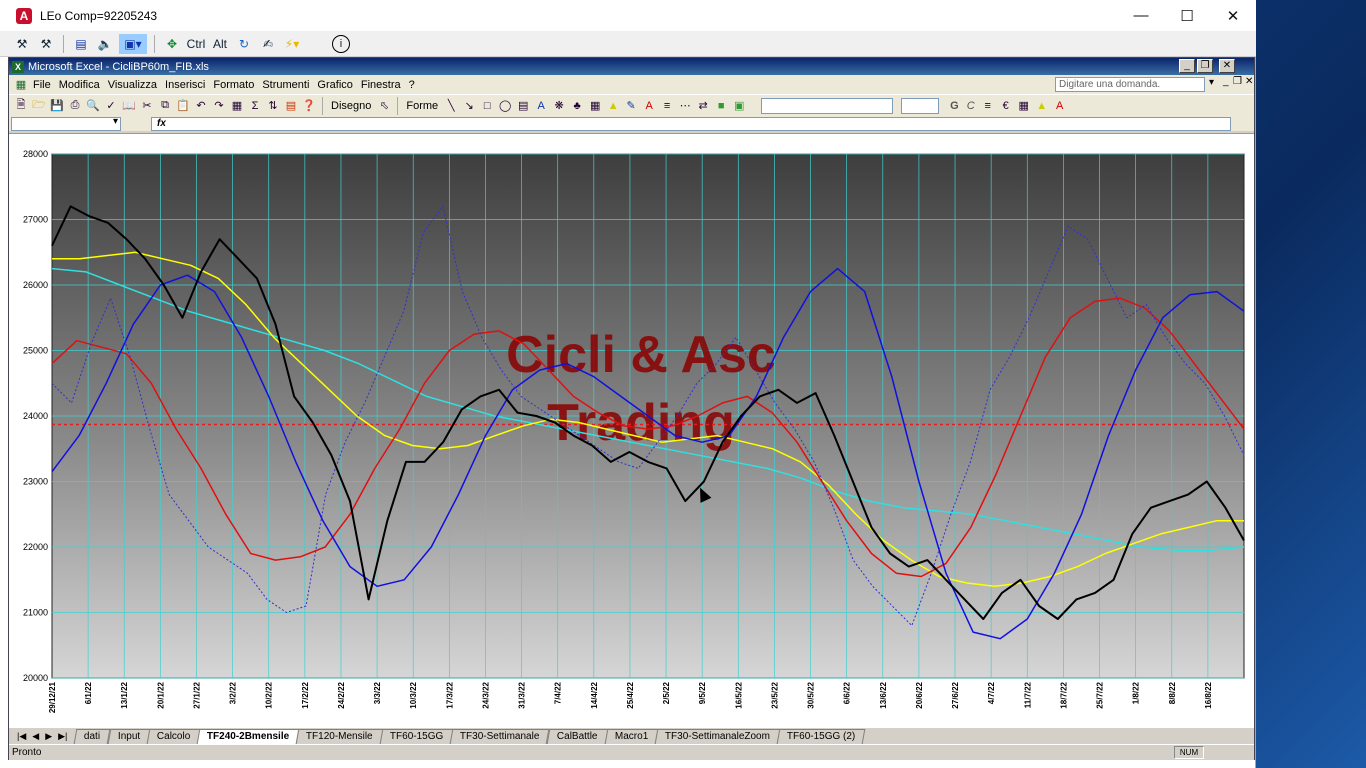  I want to click on tab-calbattle: CalBattle, so click(577, 736).